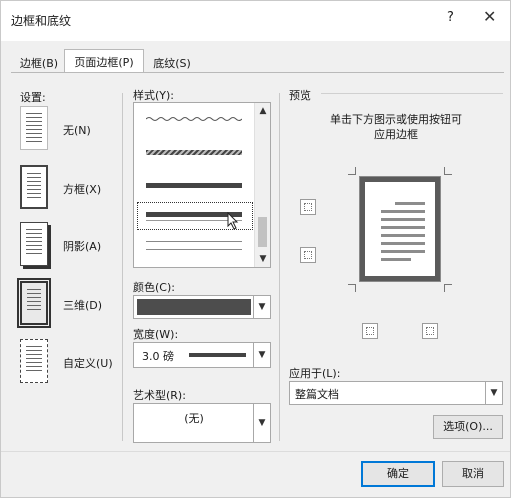 Image resolution: width=511 pixels, height=498 pixels. I want to click on bottom-border-toggle-icon, so click(308, 255).